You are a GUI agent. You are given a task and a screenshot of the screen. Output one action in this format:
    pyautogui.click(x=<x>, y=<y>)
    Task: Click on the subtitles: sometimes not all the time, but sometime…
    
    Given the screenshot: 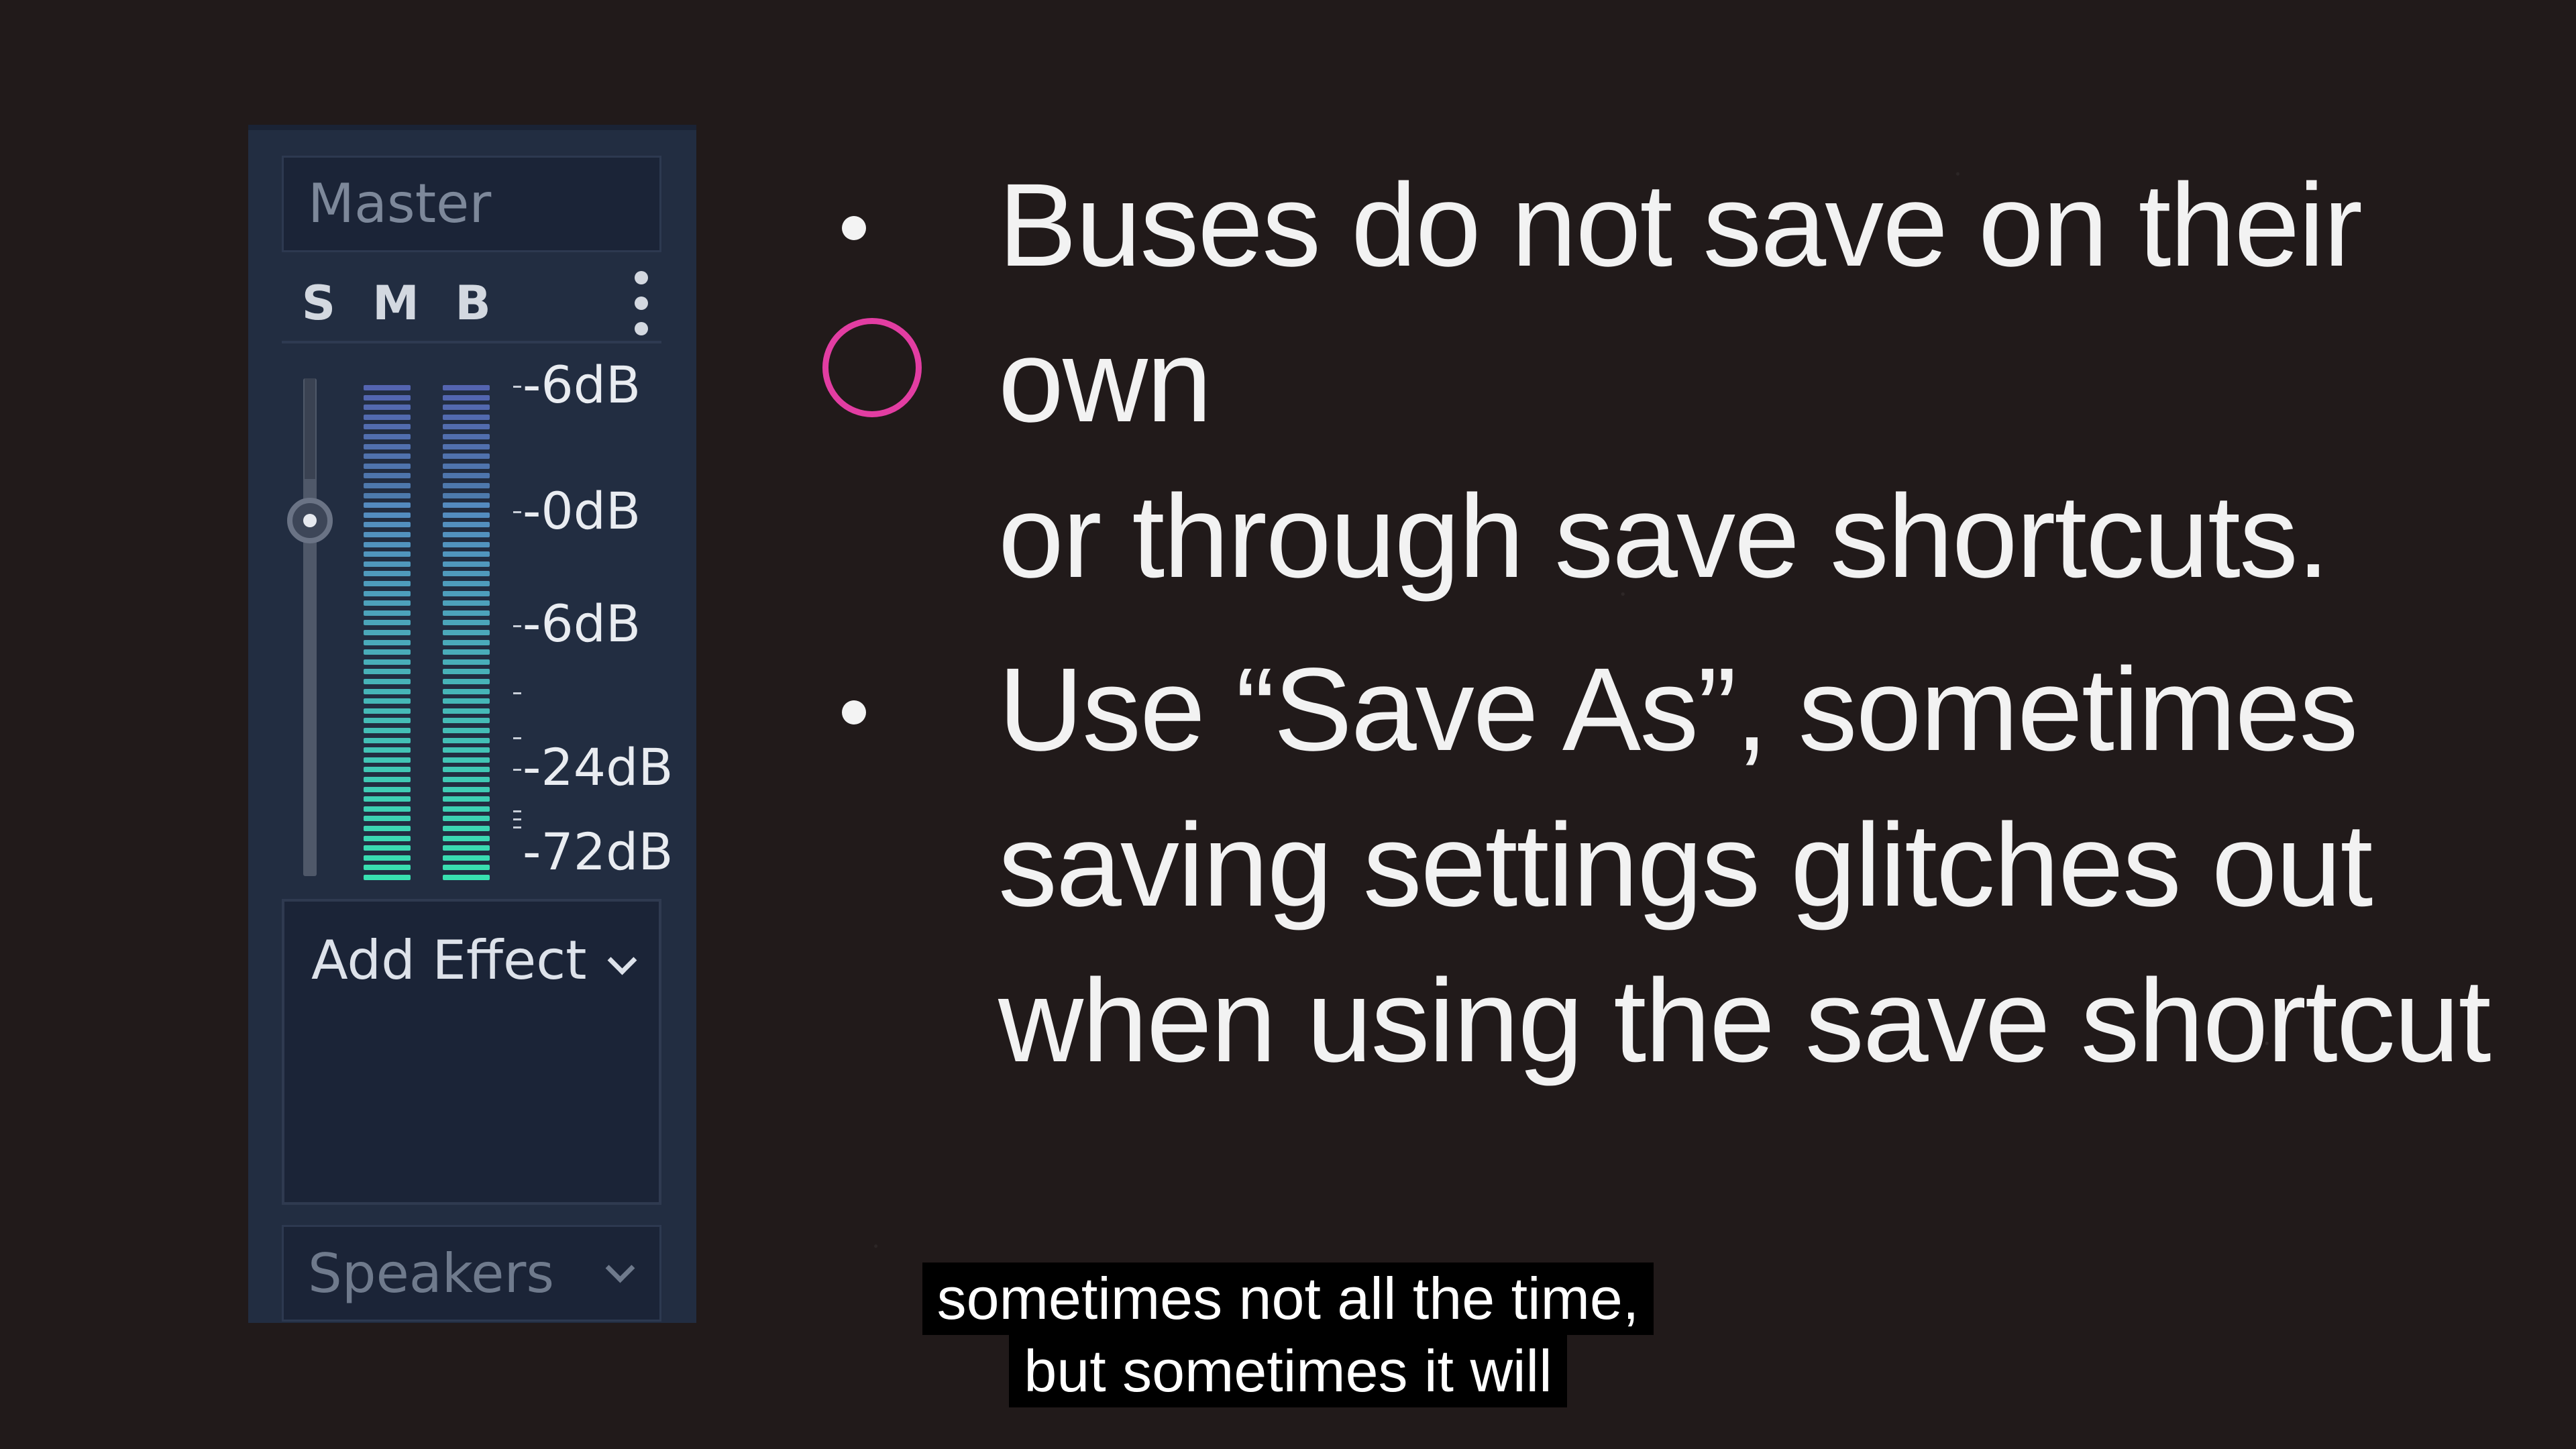 What is the action you would take?
    pyautogui.click(x=1288, y=1335)
    